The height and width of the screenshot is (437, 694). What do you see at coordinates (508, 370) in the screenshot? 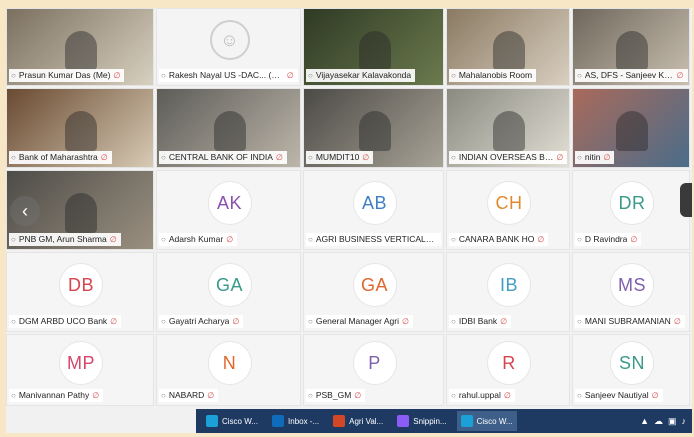
I see `participant-tile: R ○ rahul.uppal ∅` at bounding box center [508, 370].